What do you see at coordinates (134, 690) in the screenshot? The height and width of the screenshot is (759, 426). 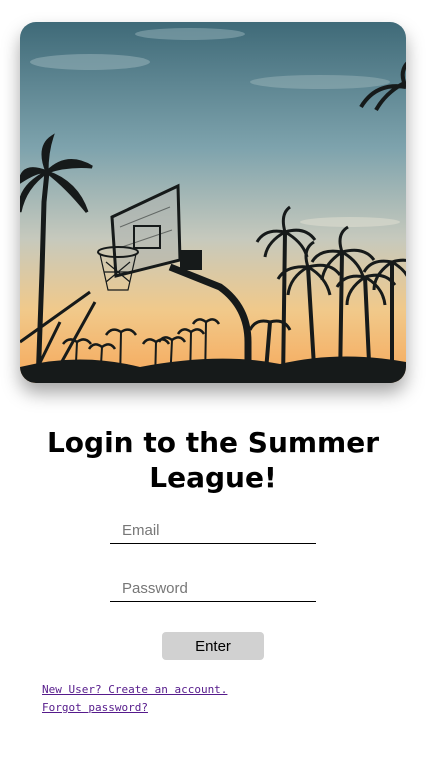 I see `create-account-link: New User? Create an account.` at bounding box center [134, 690].